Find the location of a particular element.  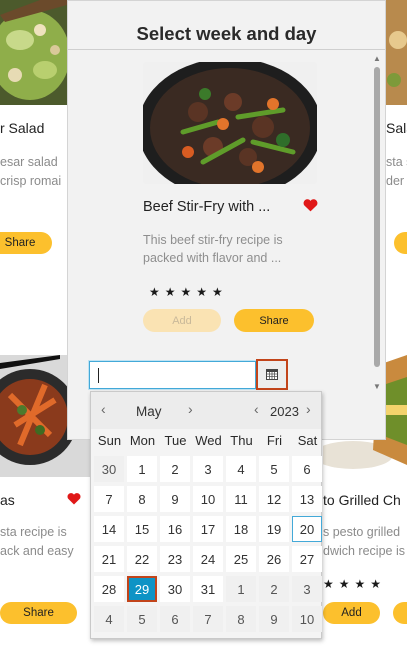

next-year-icon: › is located at coordinates (308, 409).